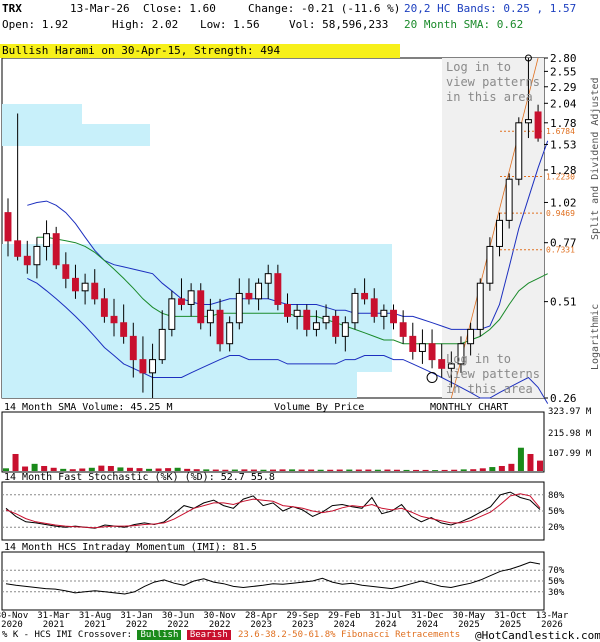 The width and height of the screenshot is (600, 642). Describe the element at coordinates (563, 170) in the screenshot. I see `price-tick-6: 1.28` at that location.